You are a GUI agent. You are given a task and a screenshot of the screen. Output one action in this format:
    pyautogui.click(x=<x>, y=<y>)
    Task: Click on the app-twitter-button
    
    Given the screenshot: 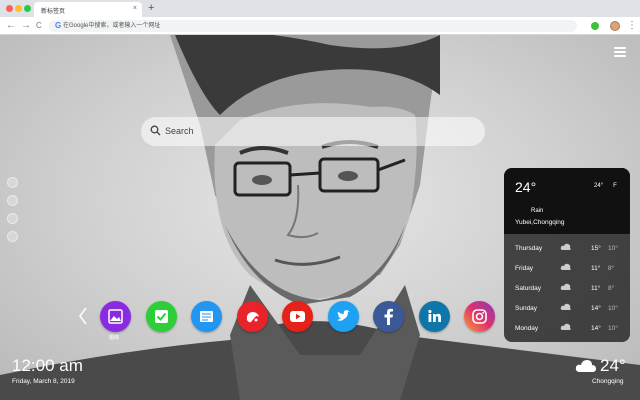 What is the action you would take?
    pyautogui.click(x=343, y=316)
    